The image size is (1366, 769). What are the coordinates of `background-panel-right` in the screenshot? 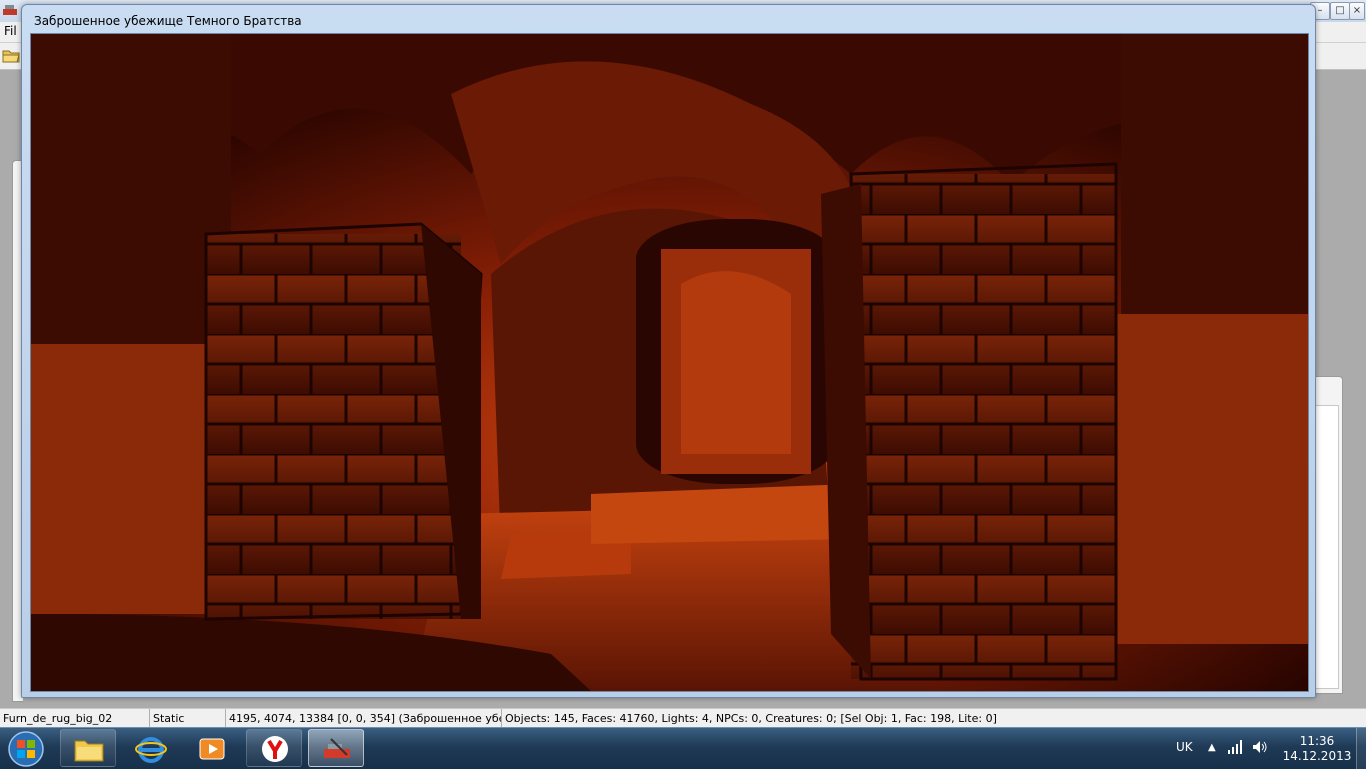 It's located at (1327, 535).